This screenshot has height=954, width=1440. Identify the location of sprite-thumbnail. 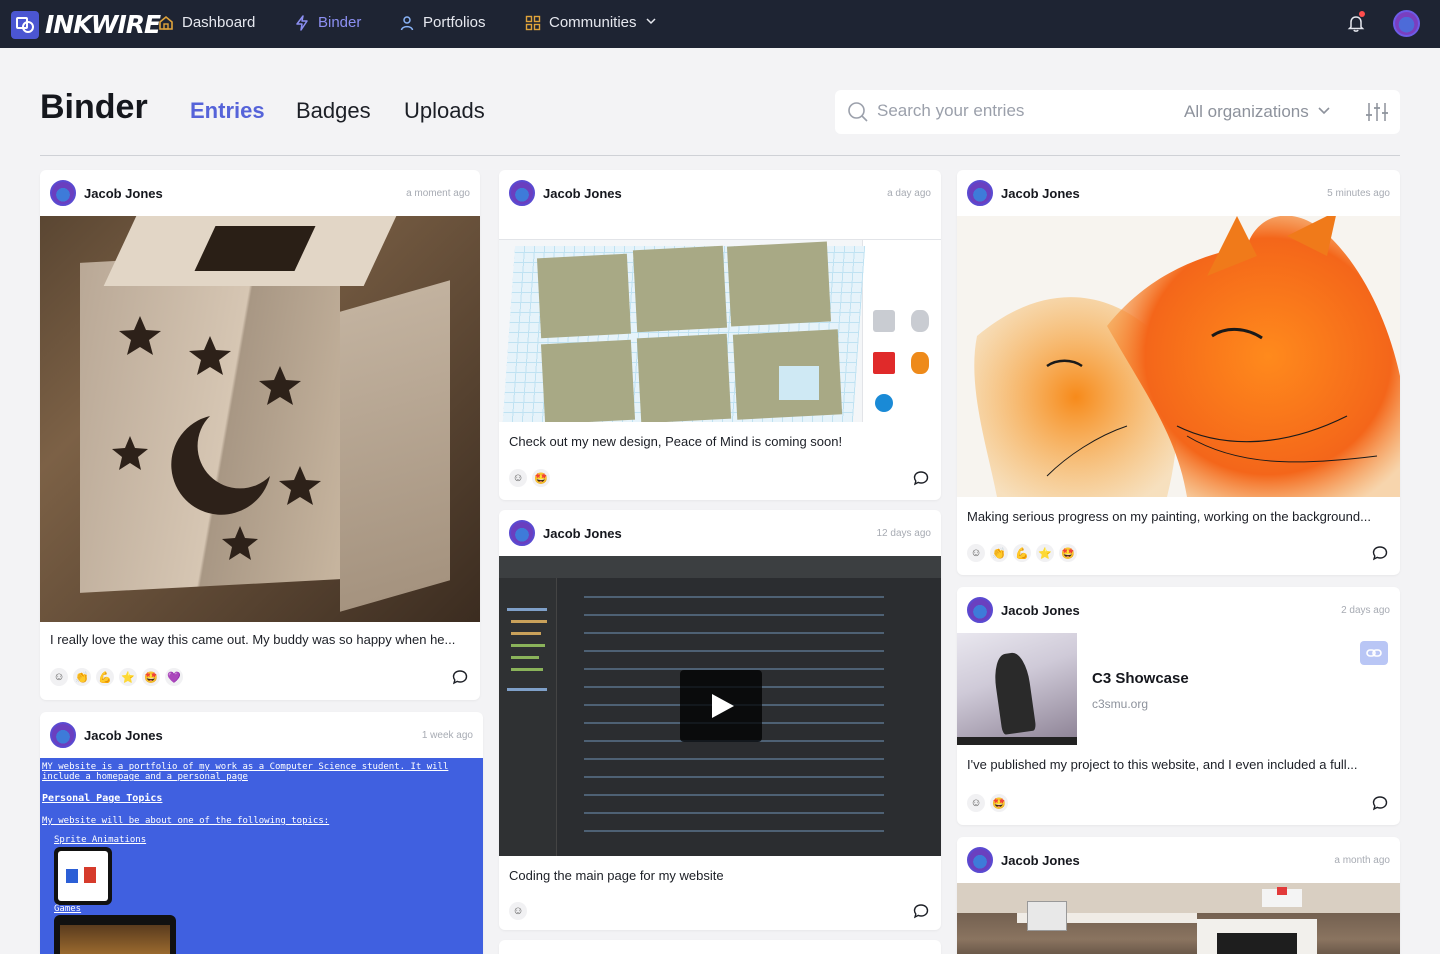
(83, 876).